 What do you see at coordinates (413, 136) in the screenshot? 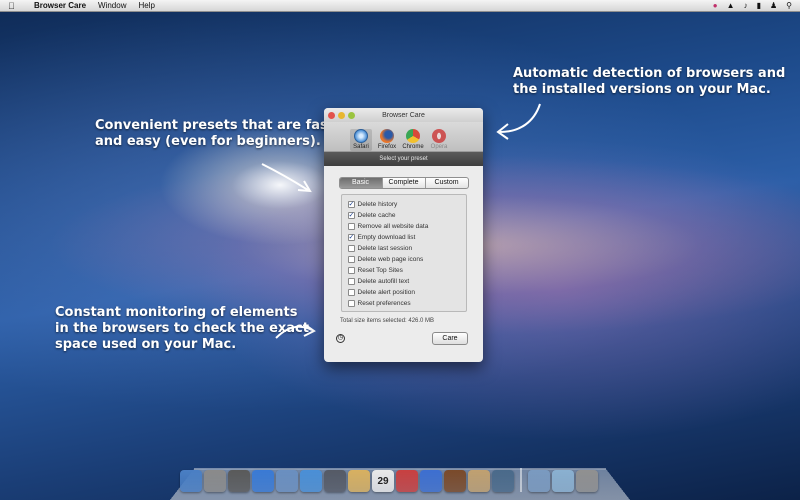
I see `chrome-icon` at bounding box center [413, 136].